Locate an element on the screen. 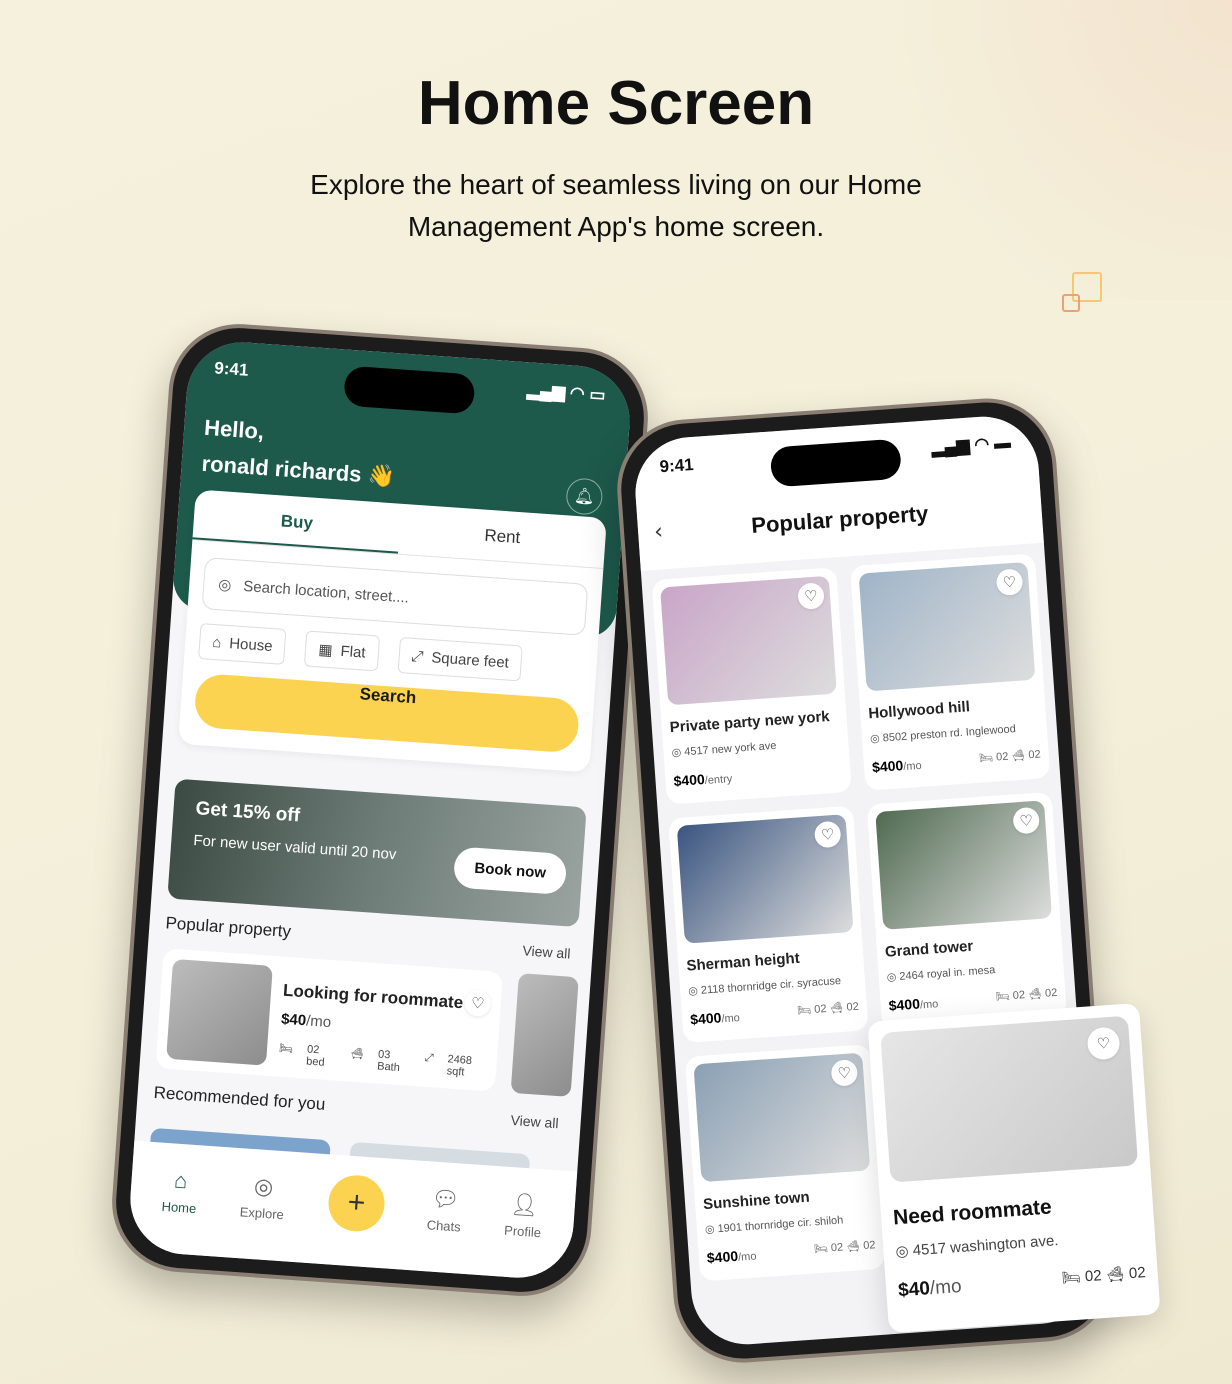 The width and height of the screenshot is (1232, 1384). resize-icon: ⤢ is located at coordinates (417, 656).